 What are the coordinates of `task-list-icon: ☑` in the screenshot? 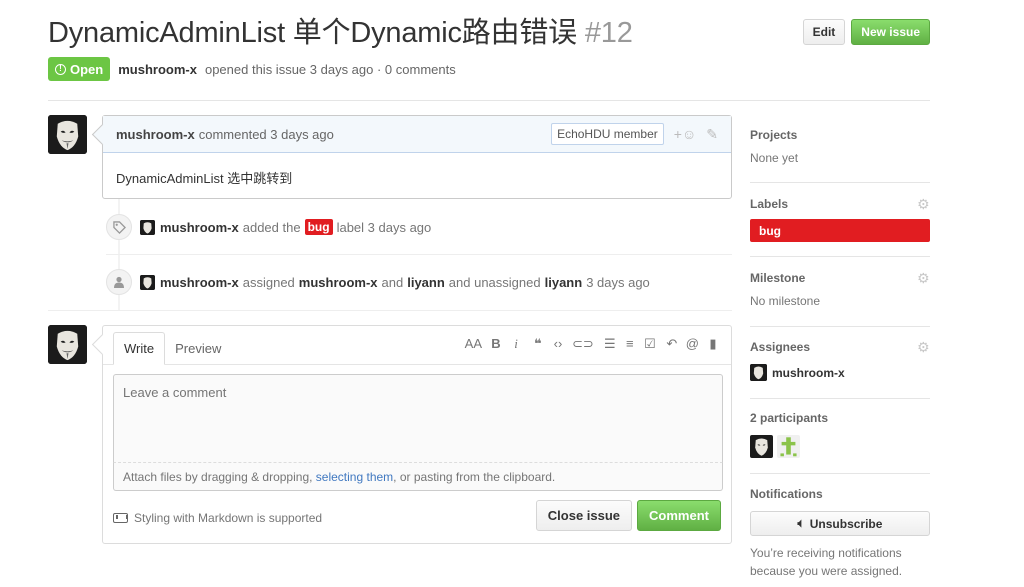 It's located at (650, 344).